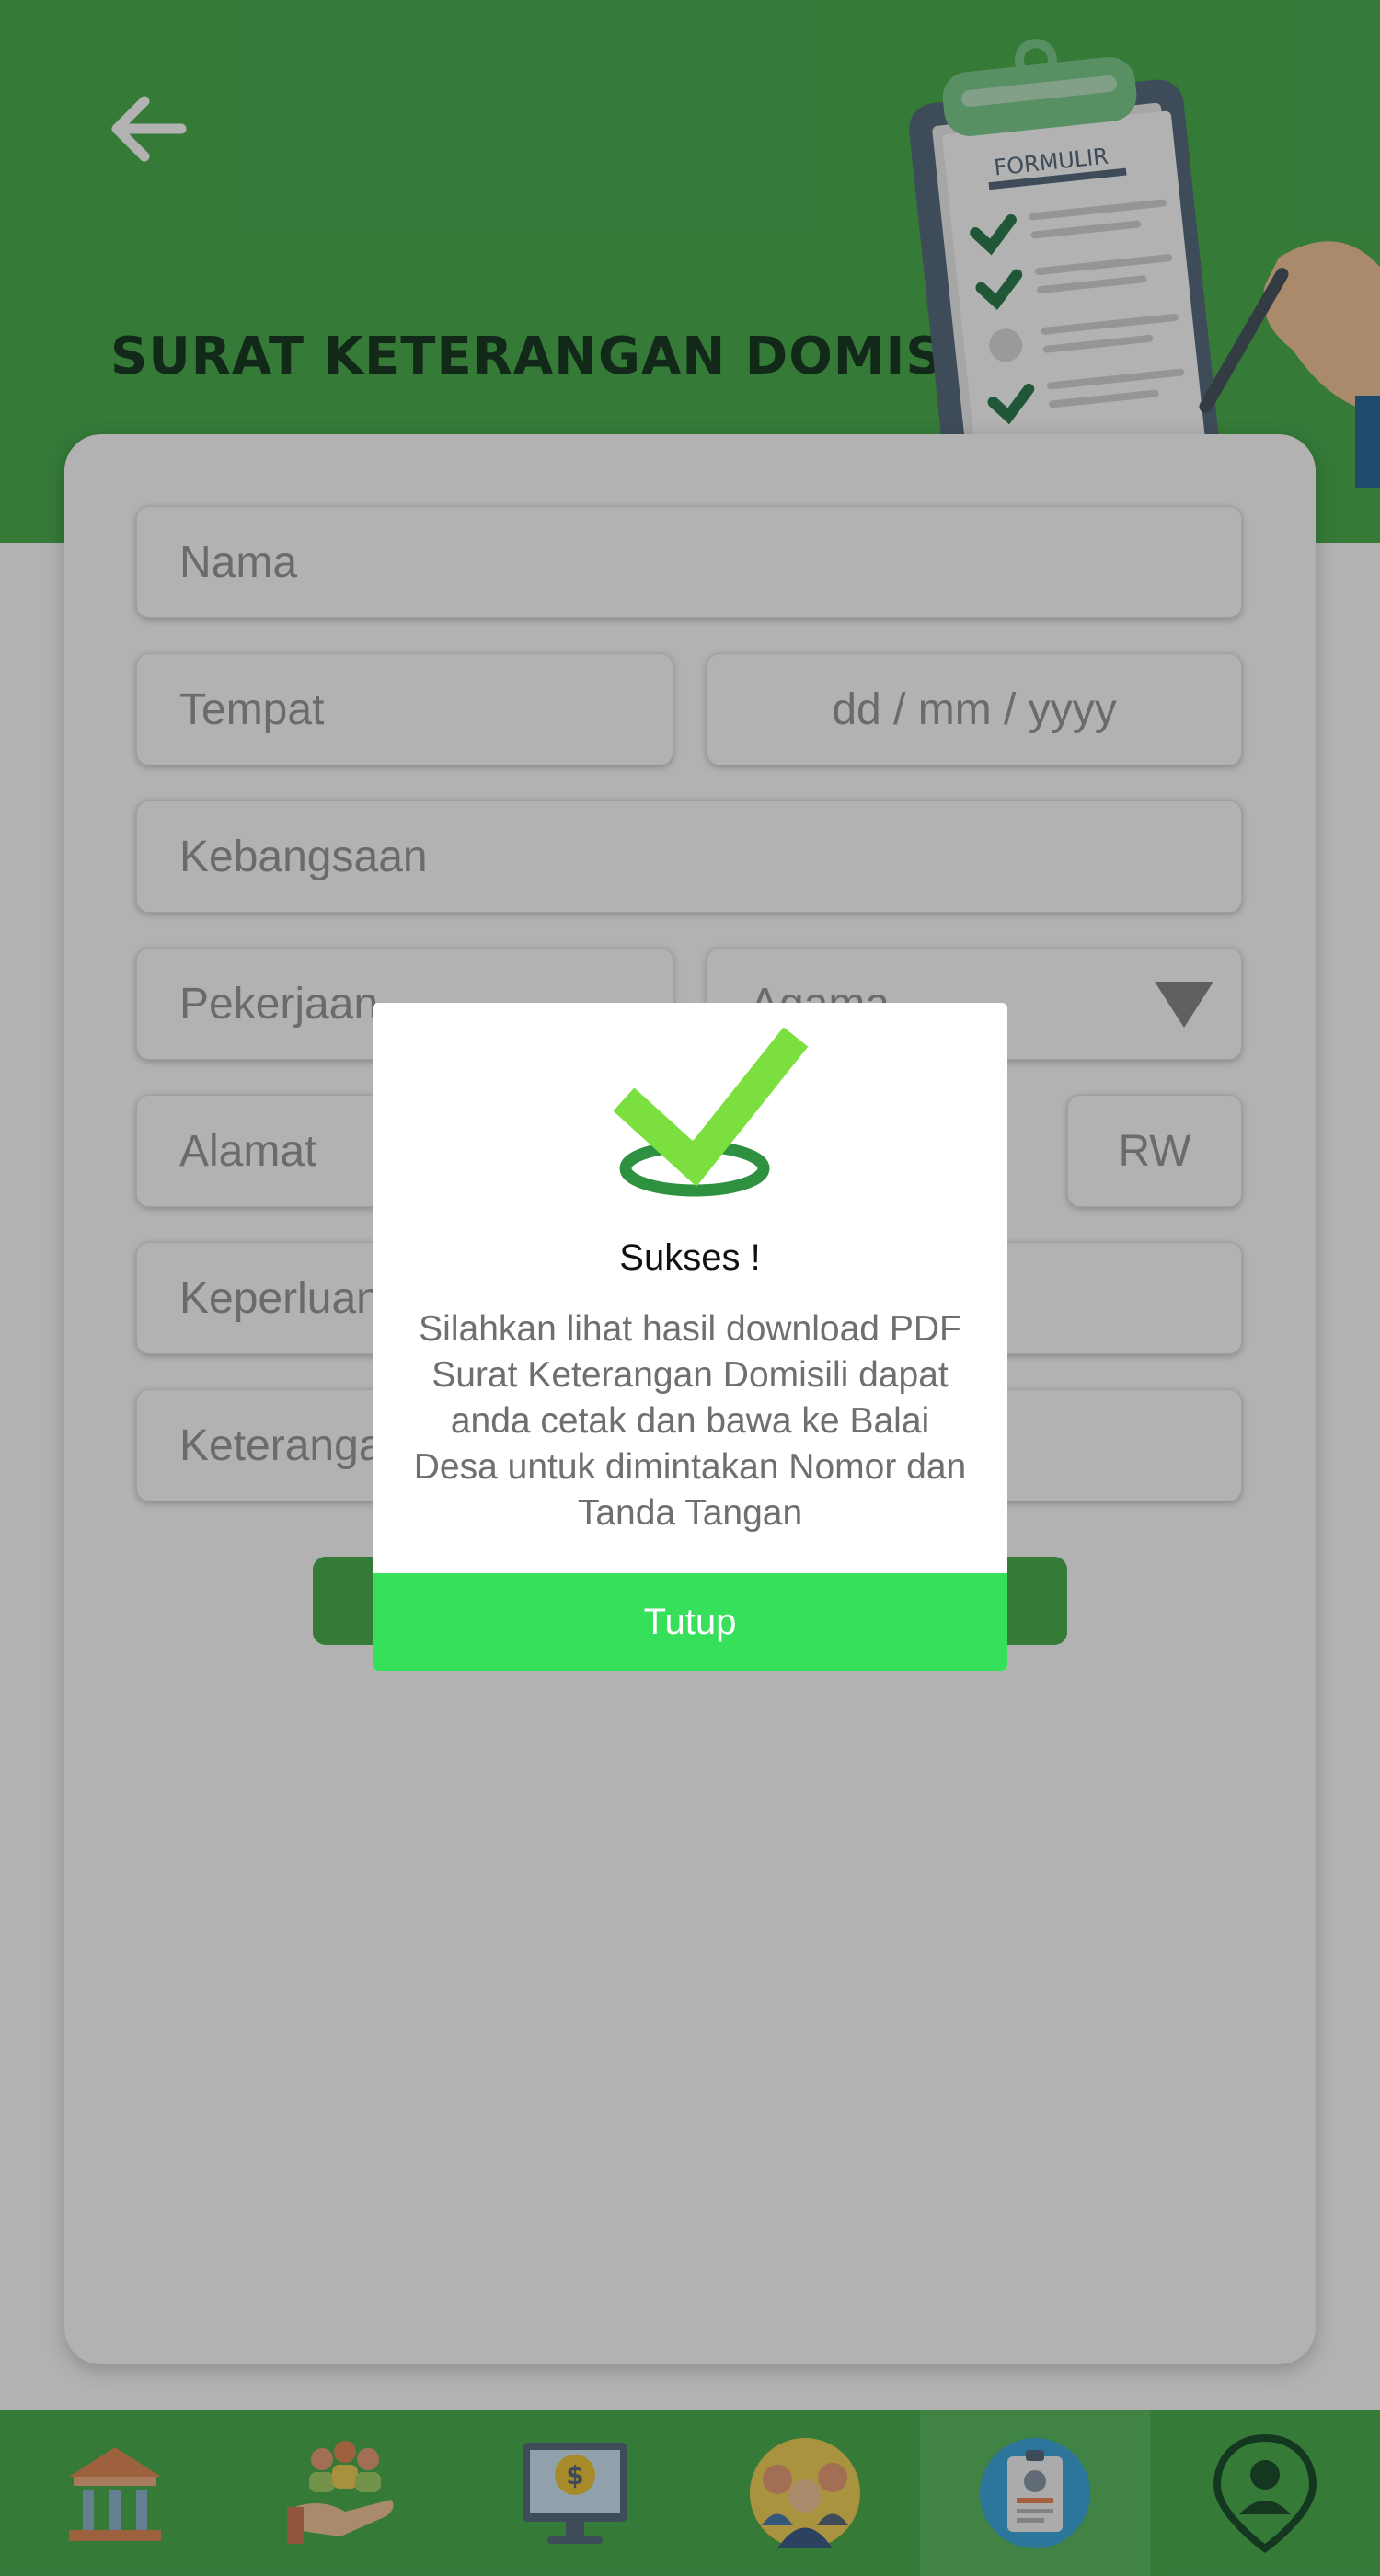  What do you see at coordinates (690, 1622) in the screenshot?
I see `close-button: Tutup` at bounding box center [690, 1622].